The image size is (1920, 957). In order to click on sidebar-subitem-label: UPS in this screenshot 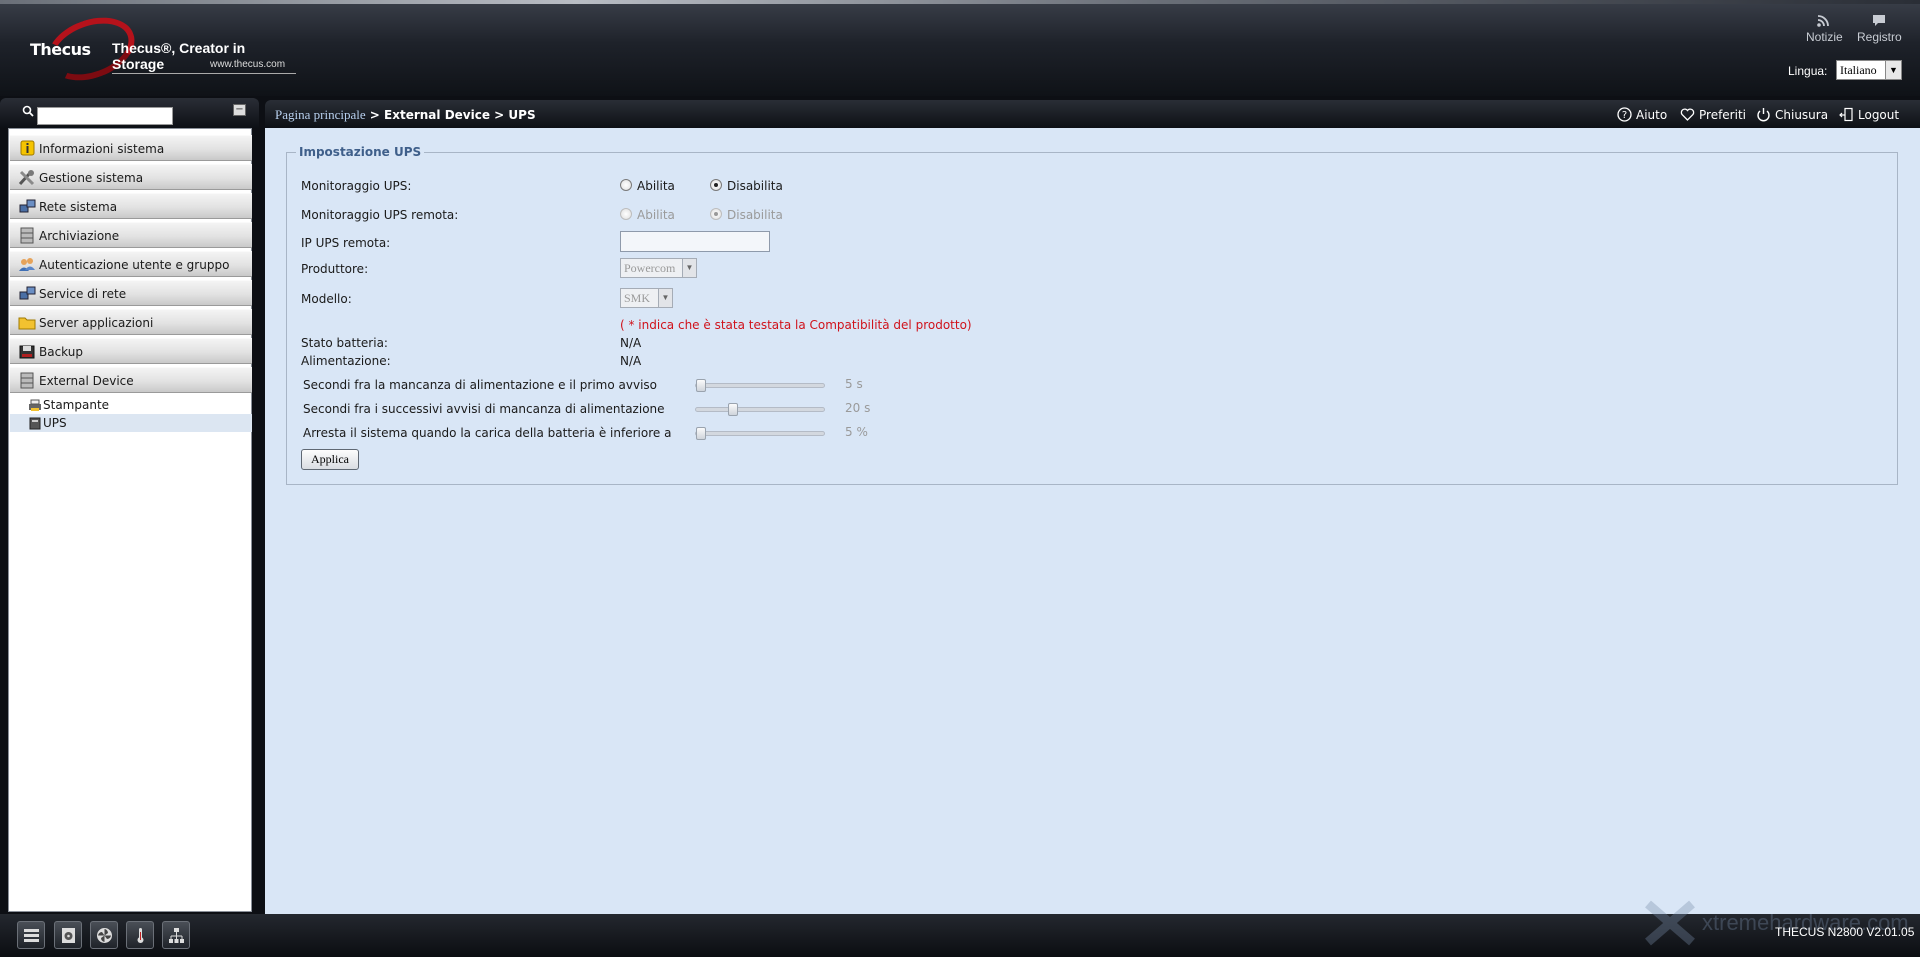, I will do `click(55, 423)`.